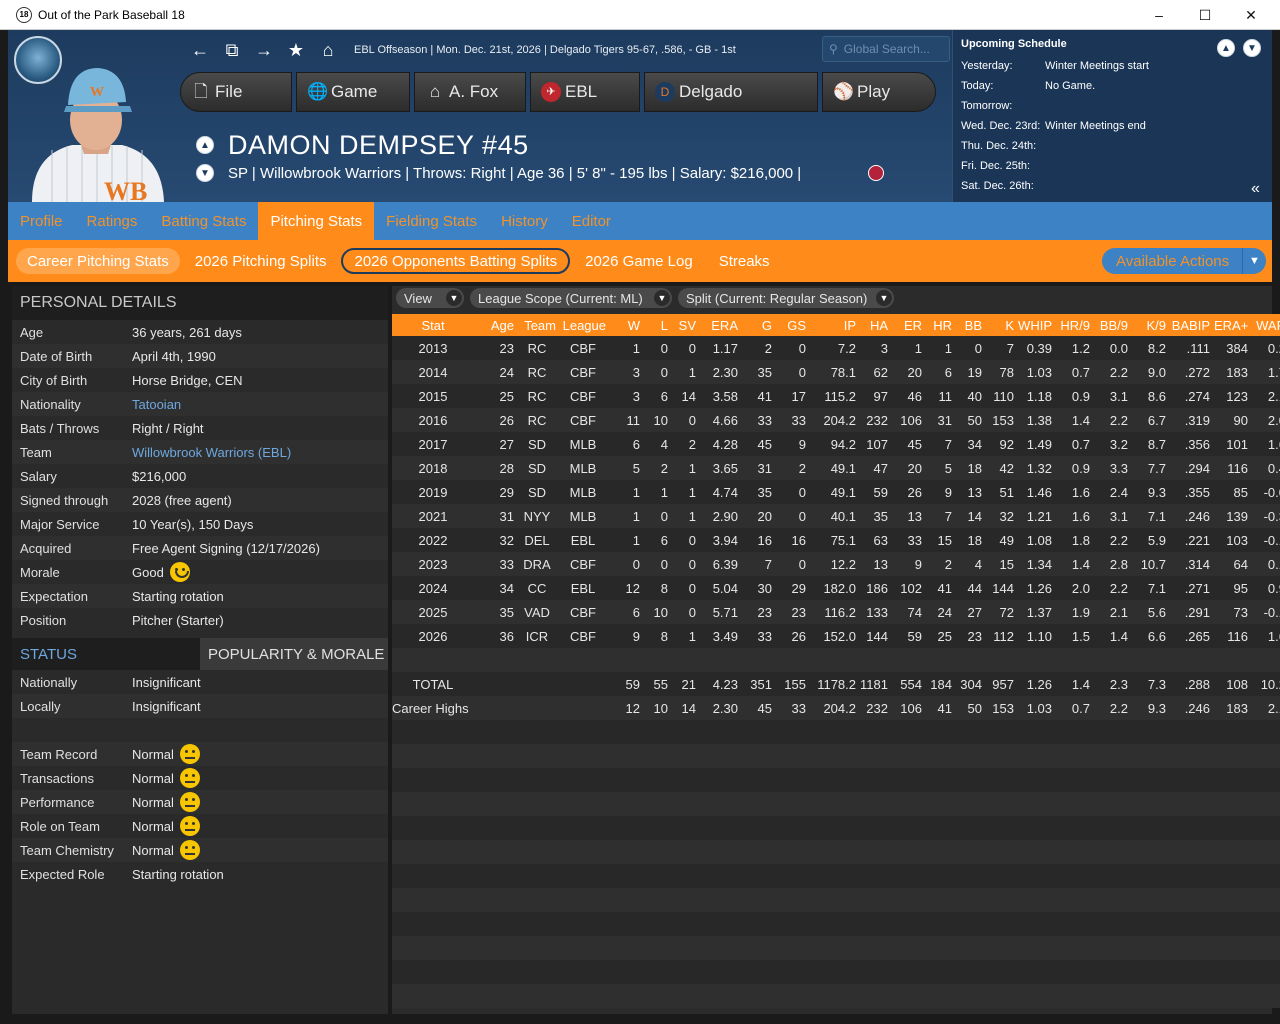 The height and width of the screenshot is (1024, 1280). Describe the element at coordinates (1266, 325) in the screenshot. I see `column-header: WAR` at that location.